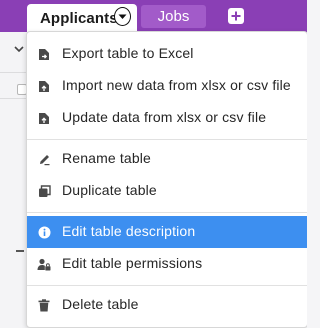 Image resolution: width=320 pixels, height=328 pixels. I want to click on user-lock-icon, so click(44, 264).